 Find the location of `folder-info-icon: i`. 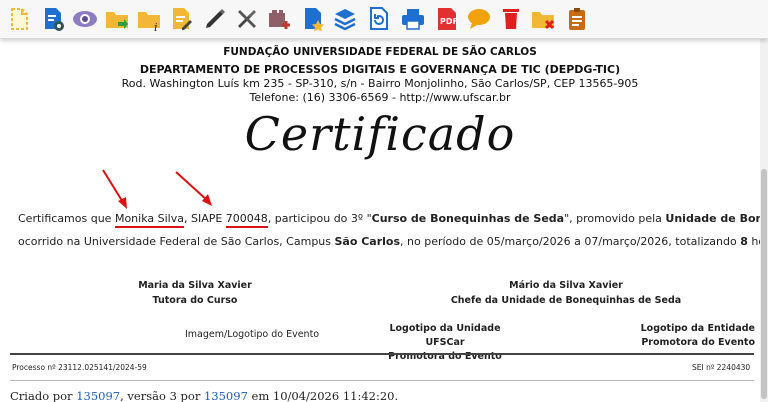

folder-info-icon: i is located at coordinates (149, 19).